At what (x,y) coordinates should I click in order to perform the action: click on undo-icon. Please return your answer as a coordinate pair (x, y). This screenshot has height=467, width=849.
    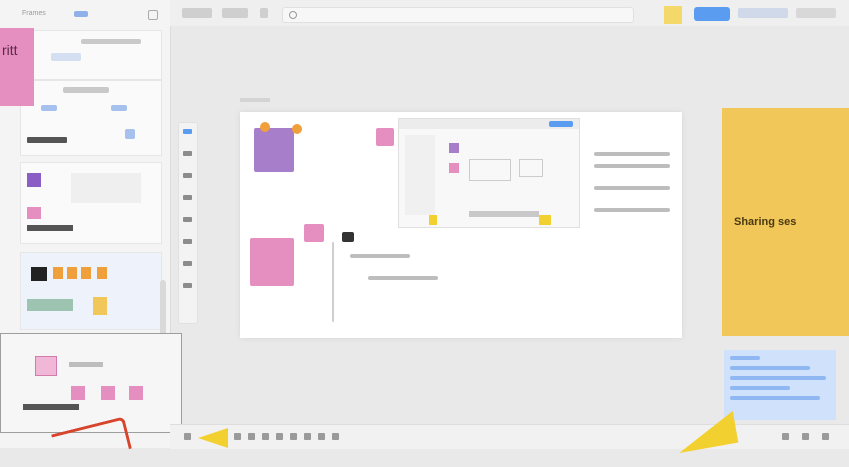
    Looking at the image, I should click on (187, 436).